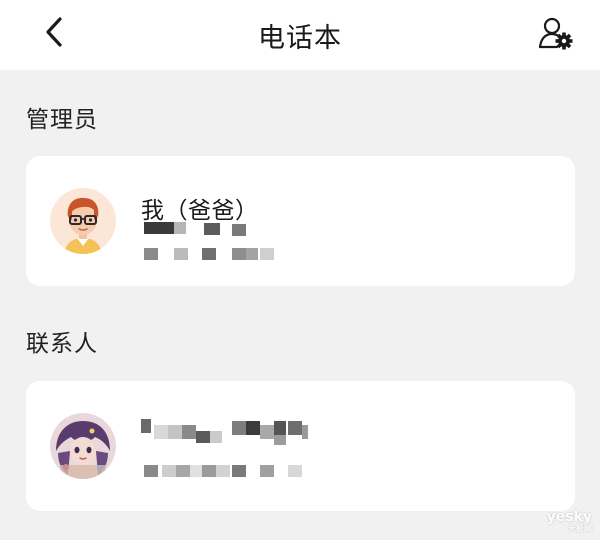 The width and height of the screenshot is (600, 540). I want to click on admin-section-label: 管理员, so click(62, 120).